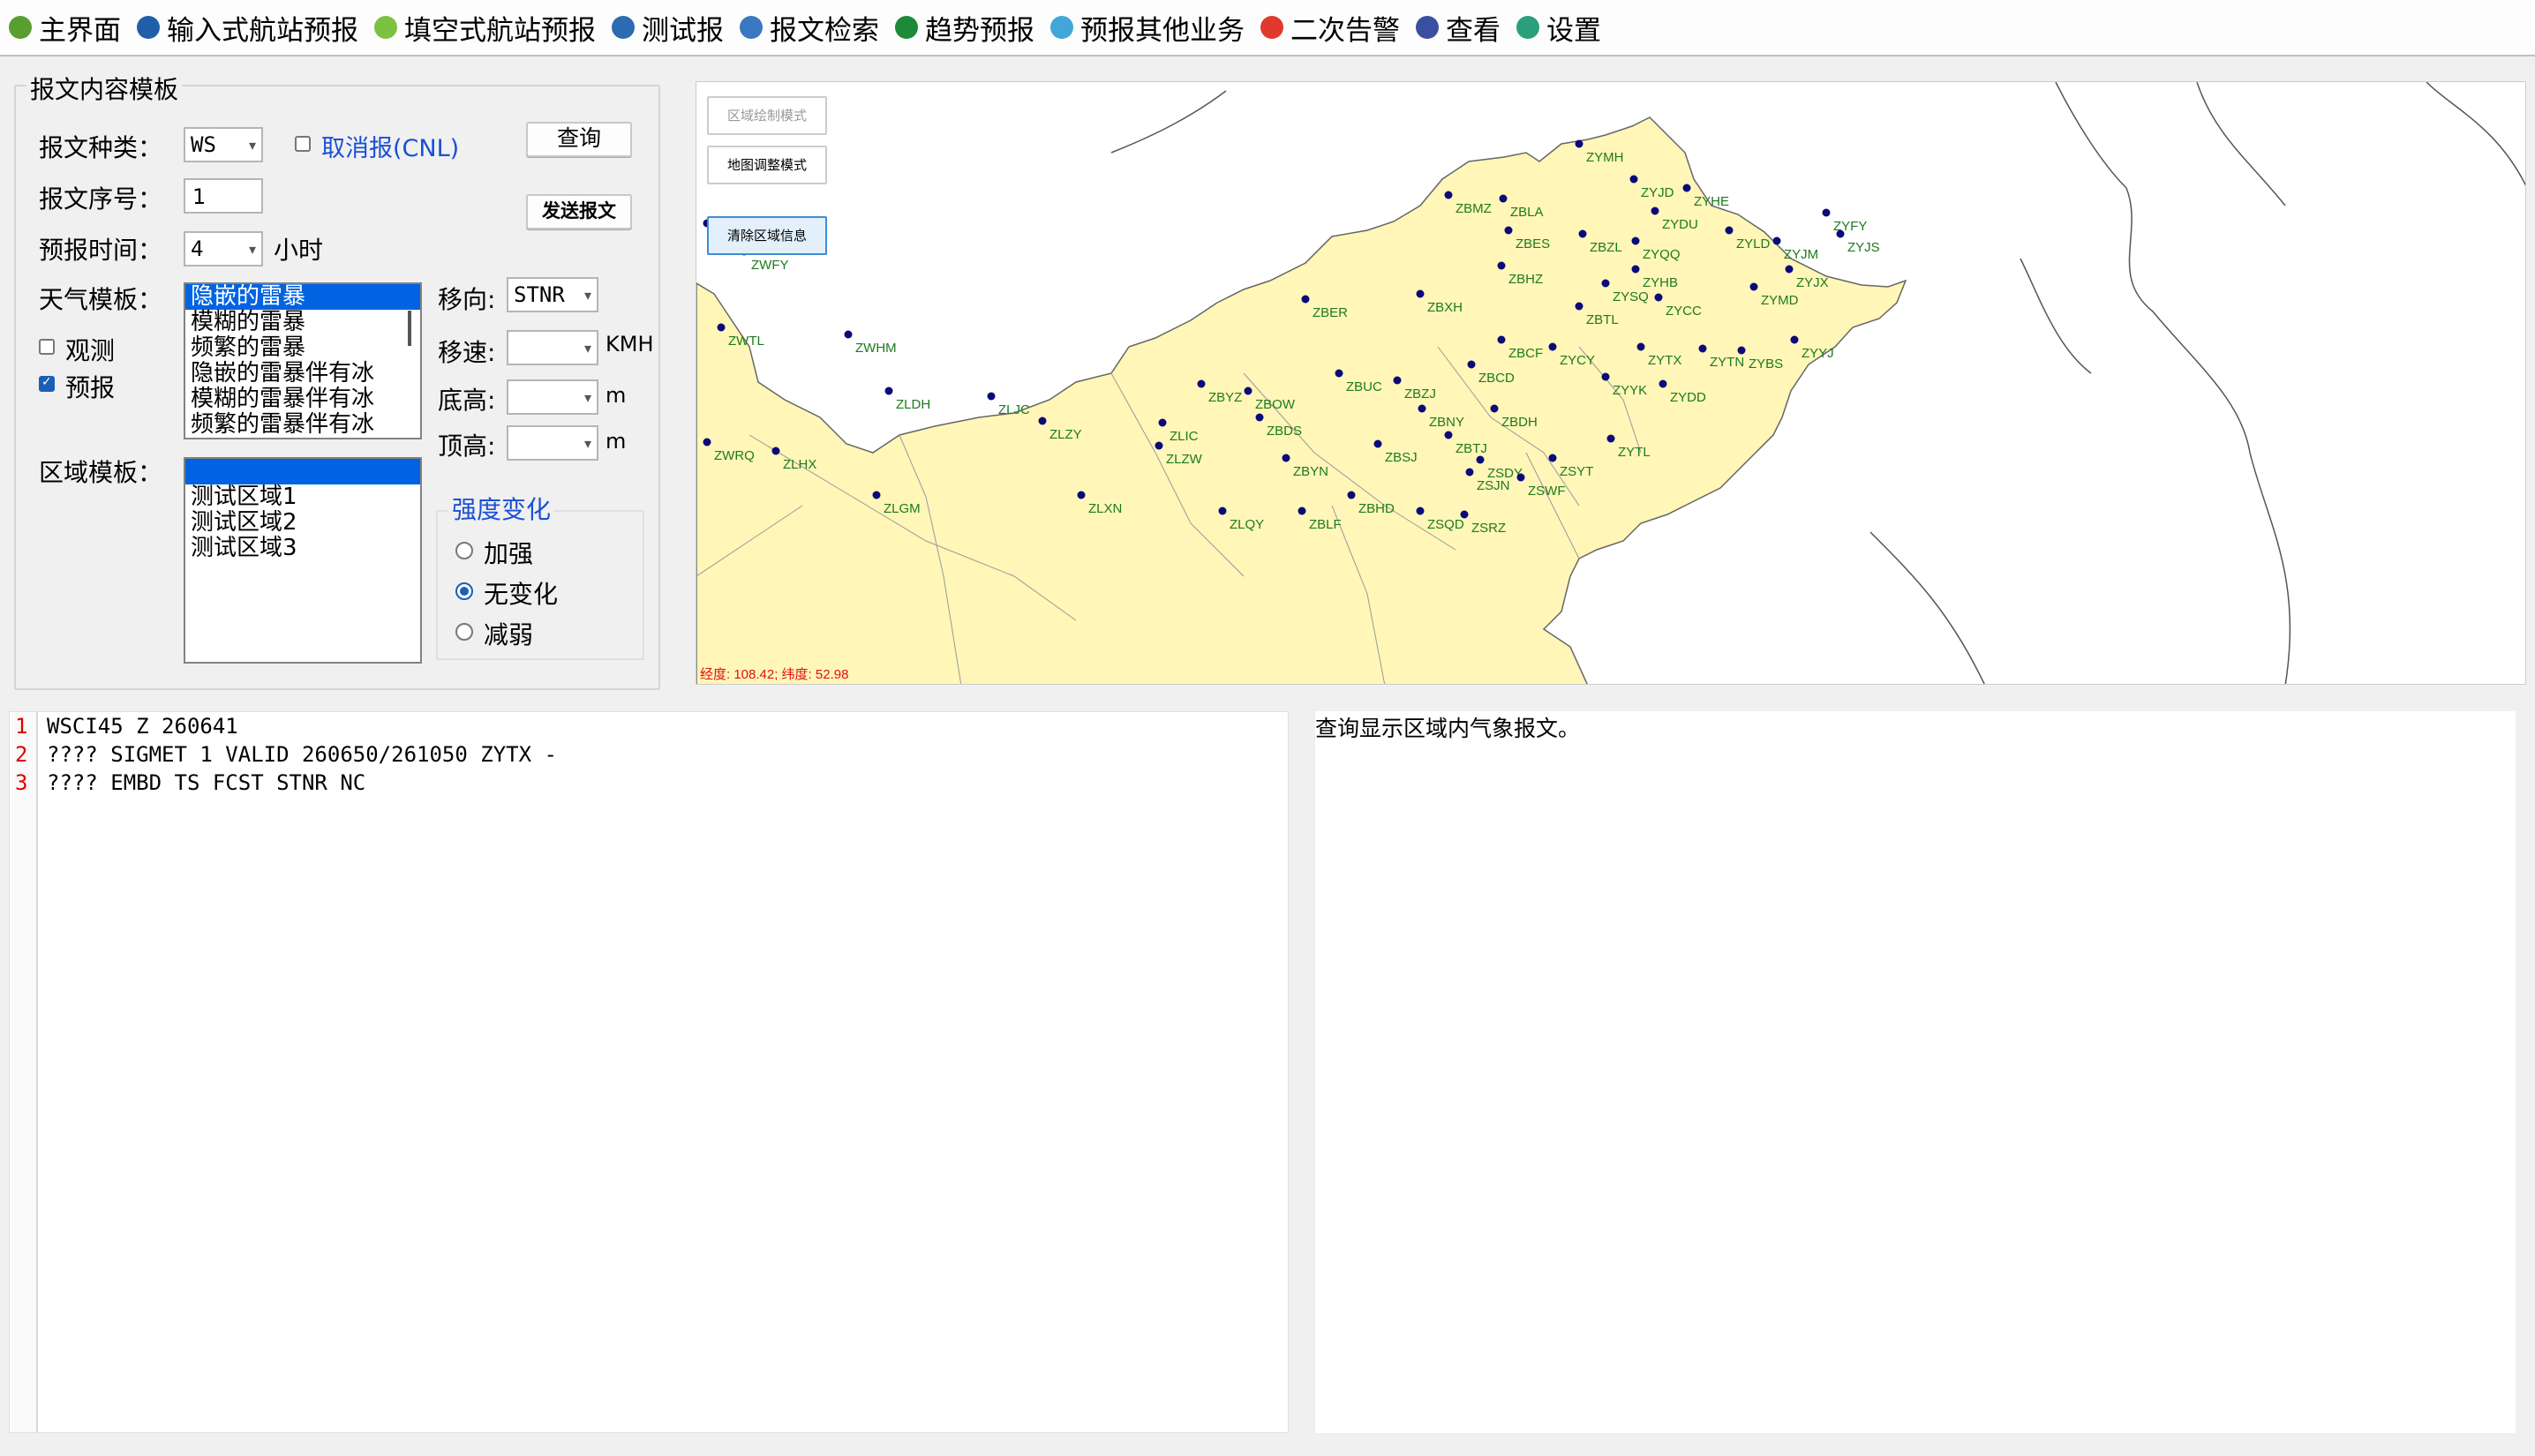 The width and height of the screenshot is (2535, 1456). I want to click on list-item: 模糊的雷暴伴有冰, so click(302, 399).